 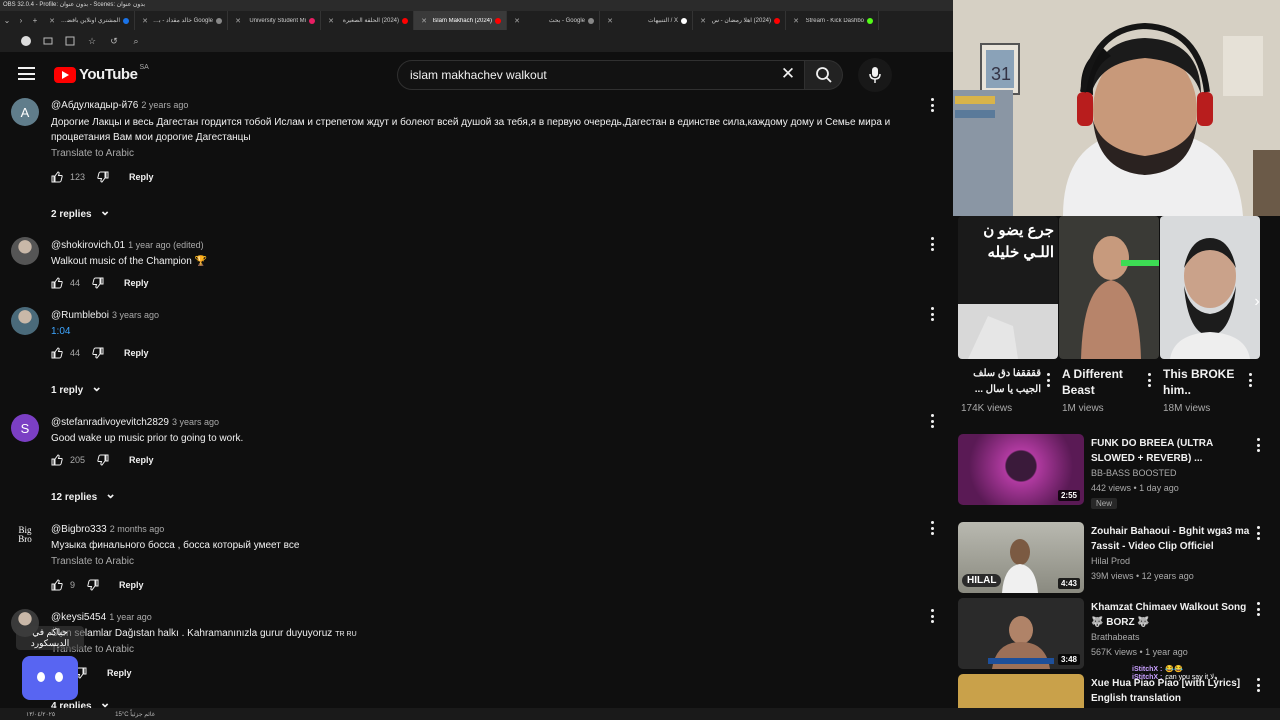 What do you see at coordinates (1110, 561) in the screenshot?
I see `video-channel: Hilal Prod` at bounding box center [1110, 561].